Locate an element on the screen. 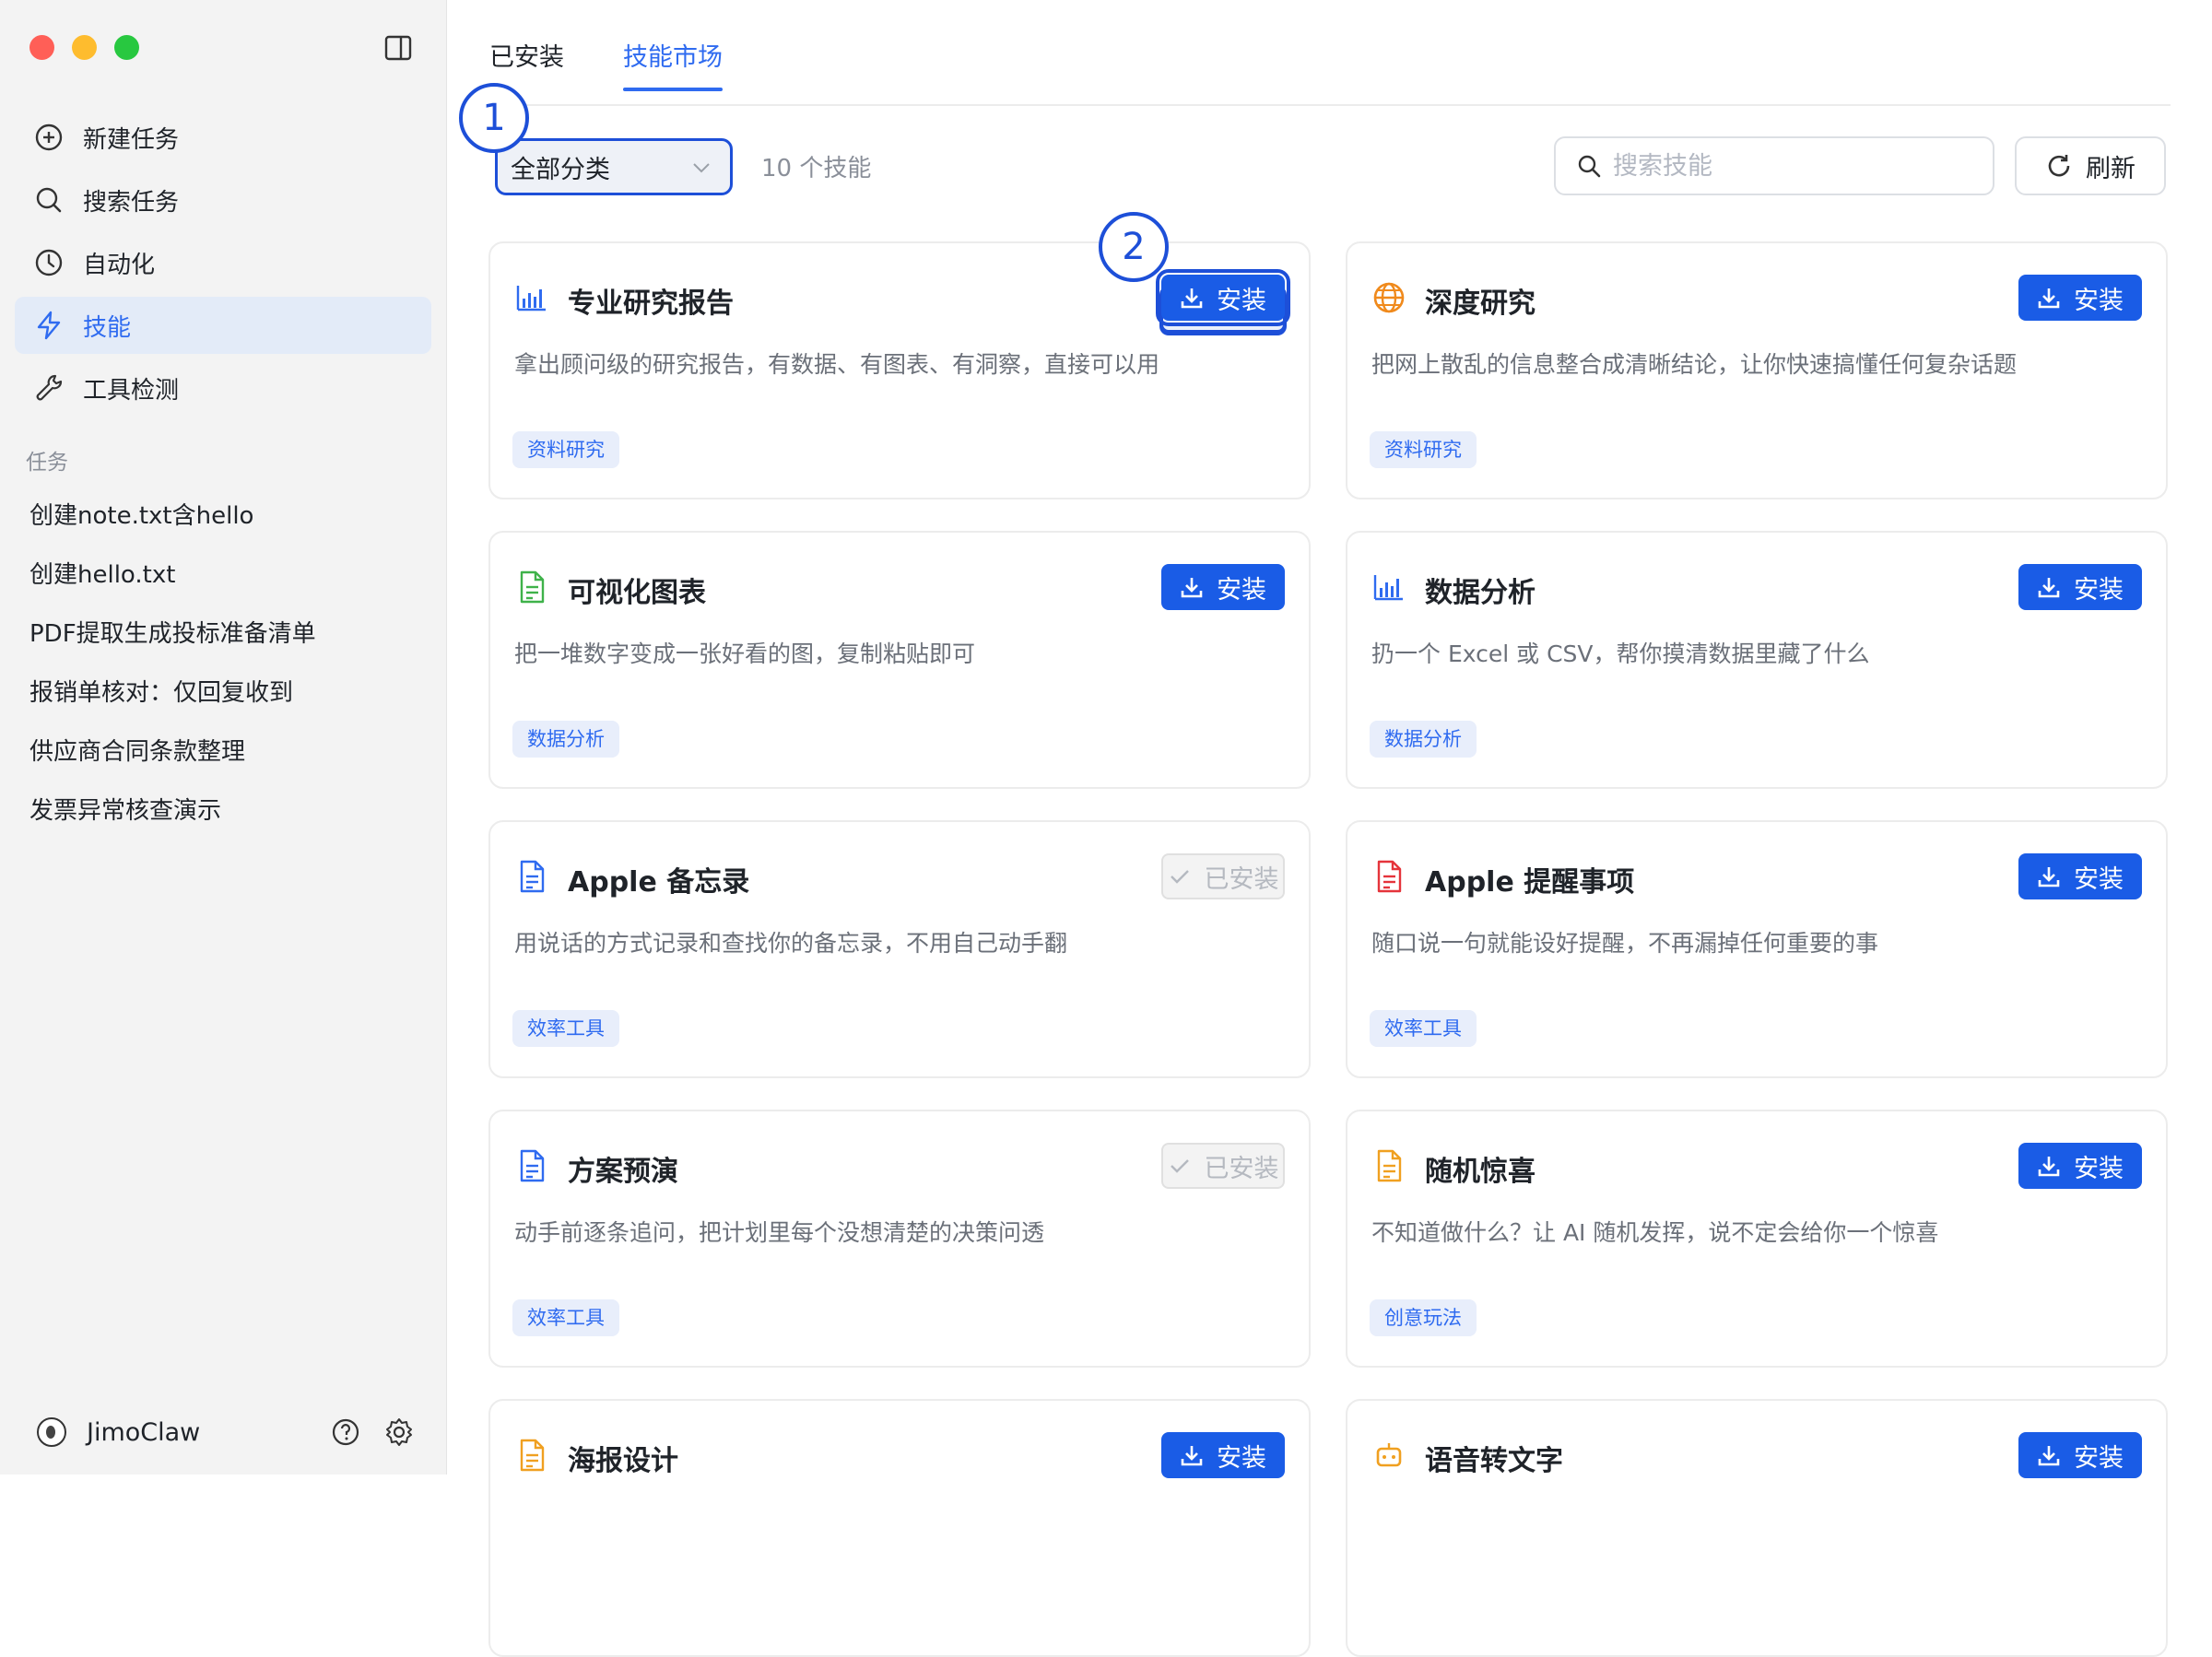 This screenshot has width=2212, height=1657. search-input is located at coordinates (1788, 166).